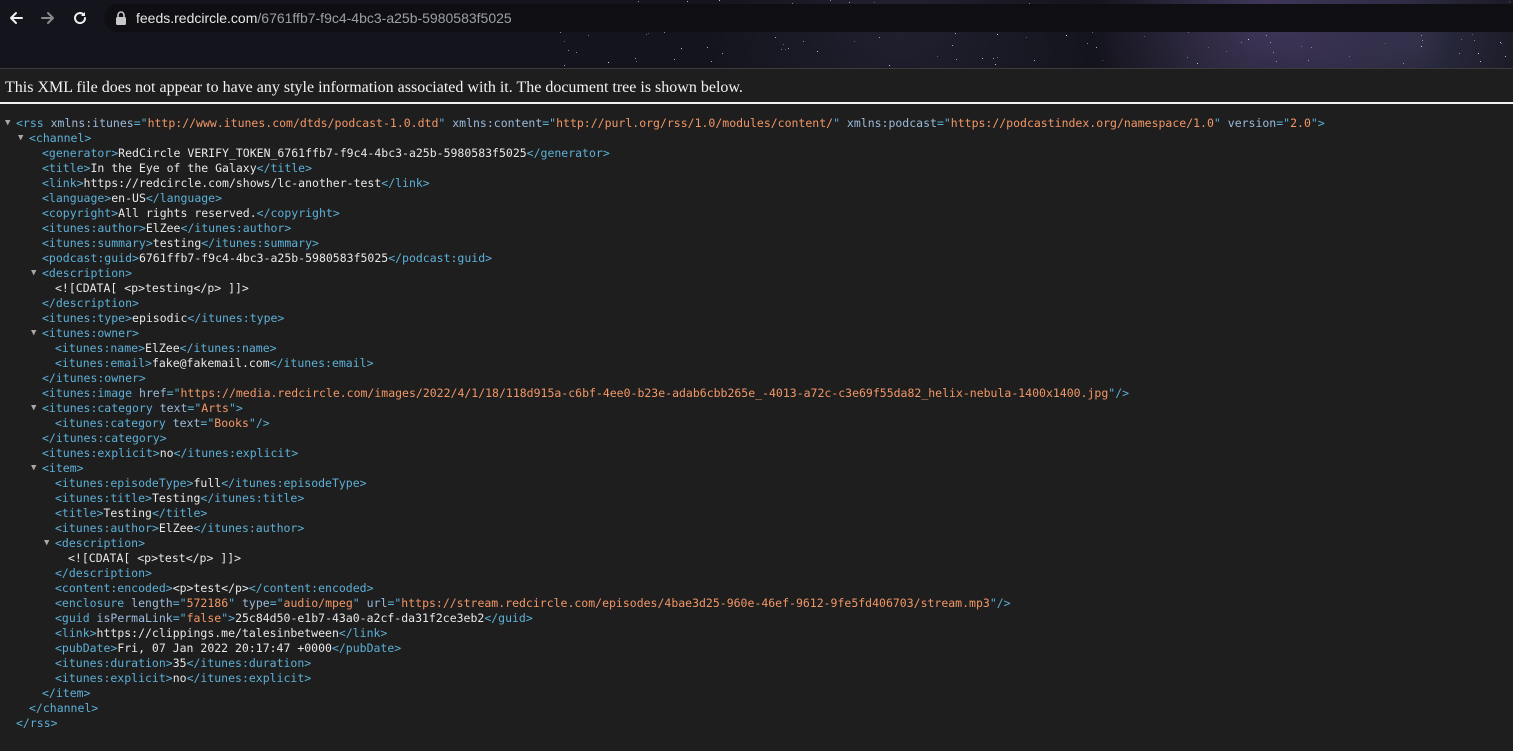  Describe the element at coordinates (756, 468) in the screenshot. I see `xml-line: ▼ <item>` at that location.